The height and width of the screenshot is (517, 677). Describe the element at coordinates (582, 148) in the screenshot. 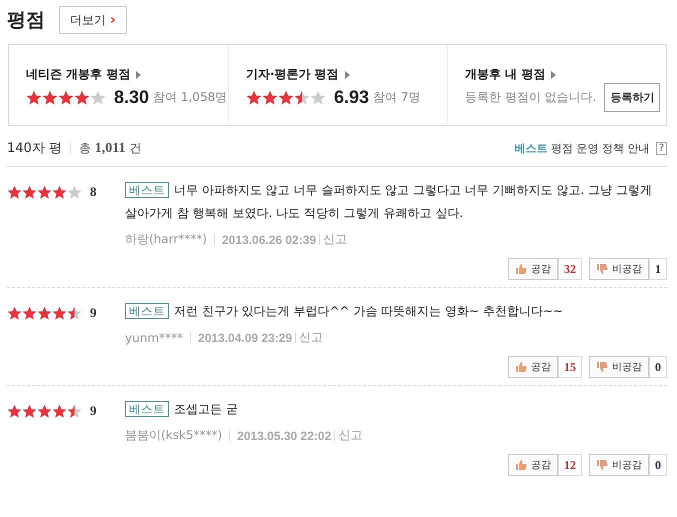

I see `policy-link: 베스트 평점 운영 정책 안내` at that location.